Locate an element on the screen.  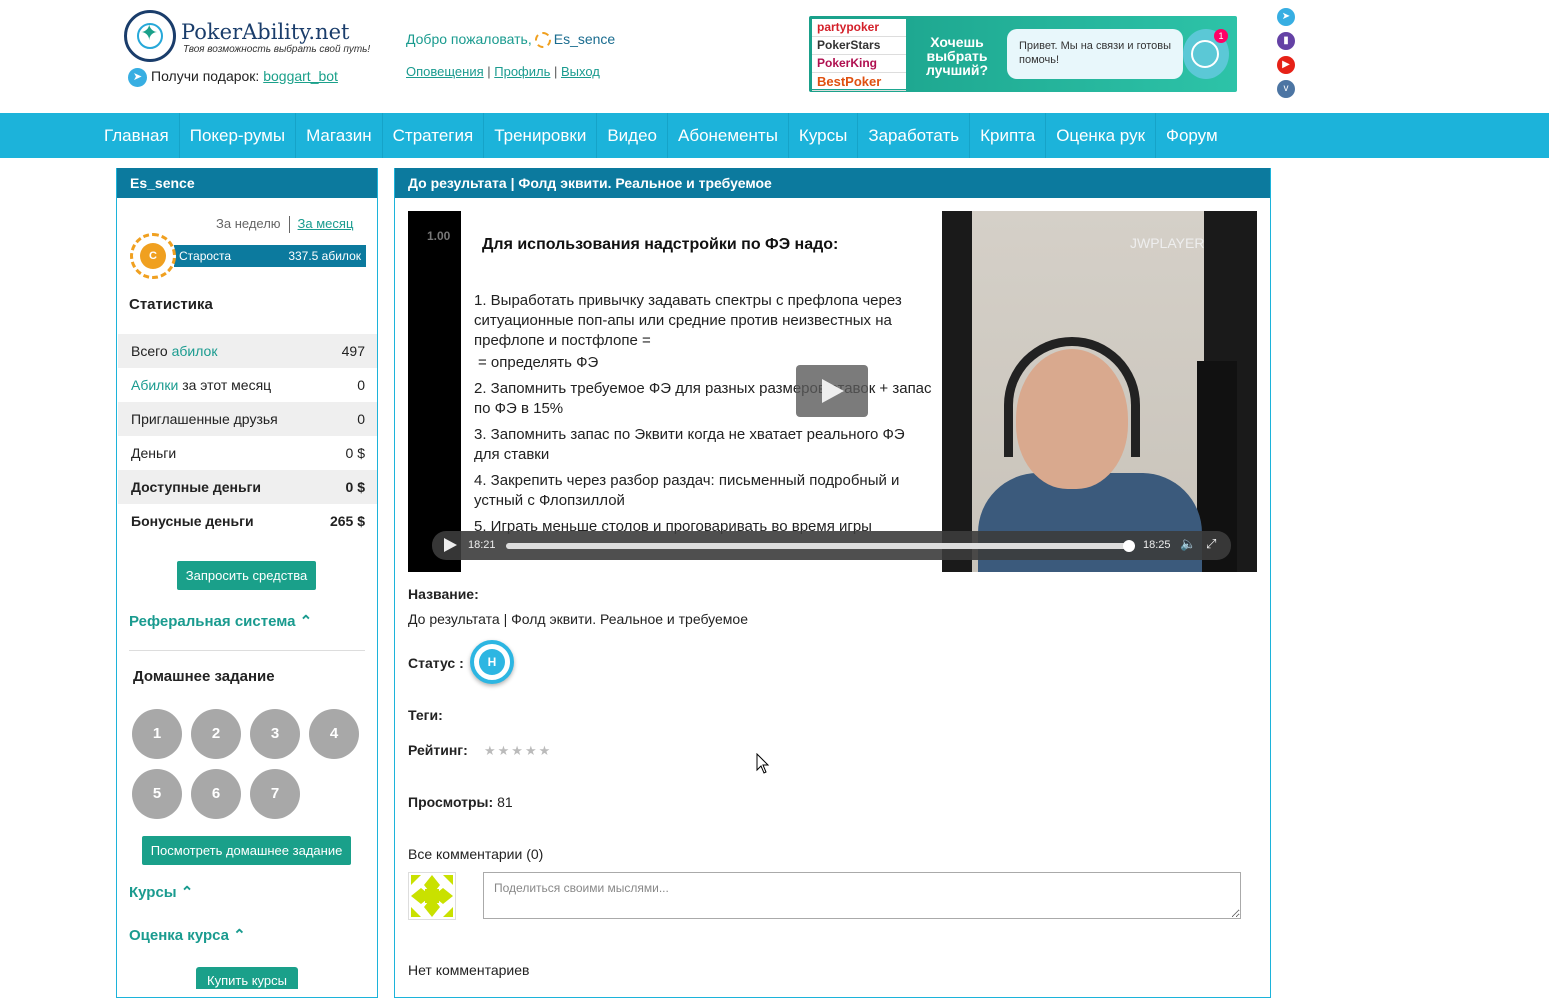
logo-tagline: Твоя возможность выбрать свой путь! is located at coordinates (277, 49).